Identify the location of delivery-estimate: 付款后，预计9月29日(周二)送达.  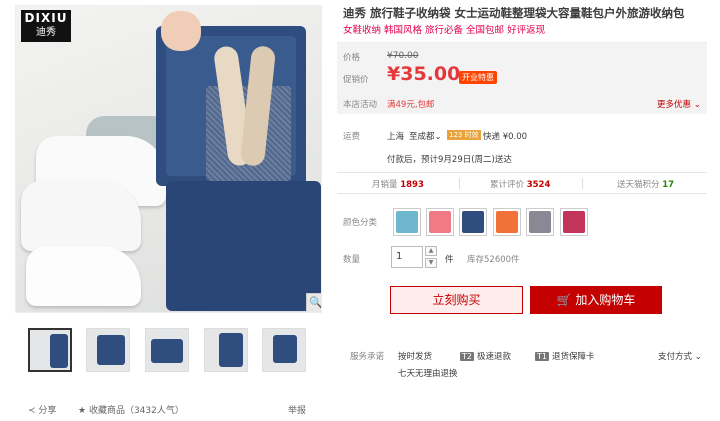
(449, 160).